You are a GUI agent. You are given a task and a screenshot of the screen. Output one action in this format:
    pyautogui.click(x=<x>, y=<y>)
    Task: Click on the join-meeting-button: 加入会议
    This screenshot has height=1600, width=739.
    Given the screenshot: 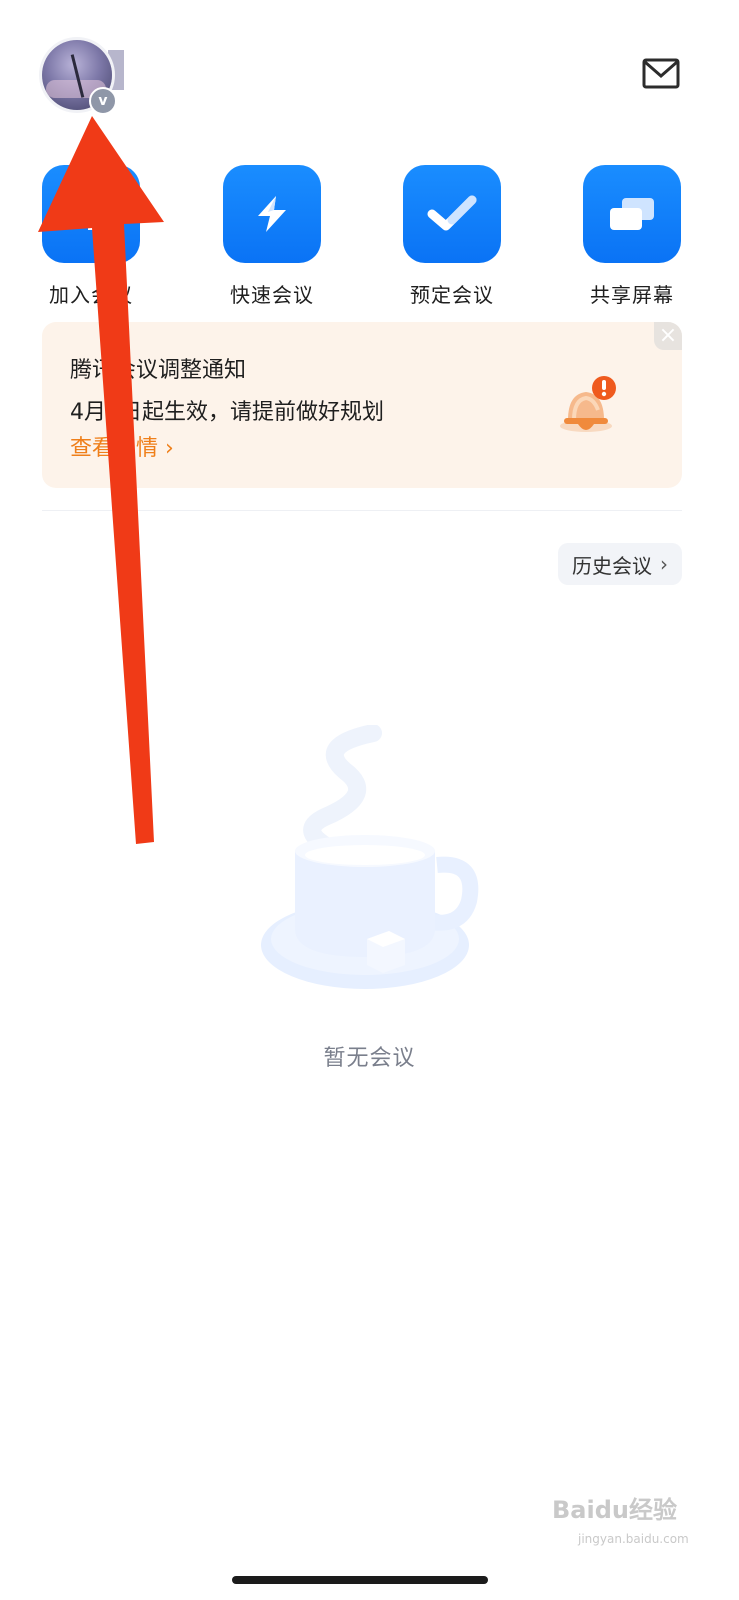 What is the action you would take?
    pyautogui.click(x=91, y=236)
    